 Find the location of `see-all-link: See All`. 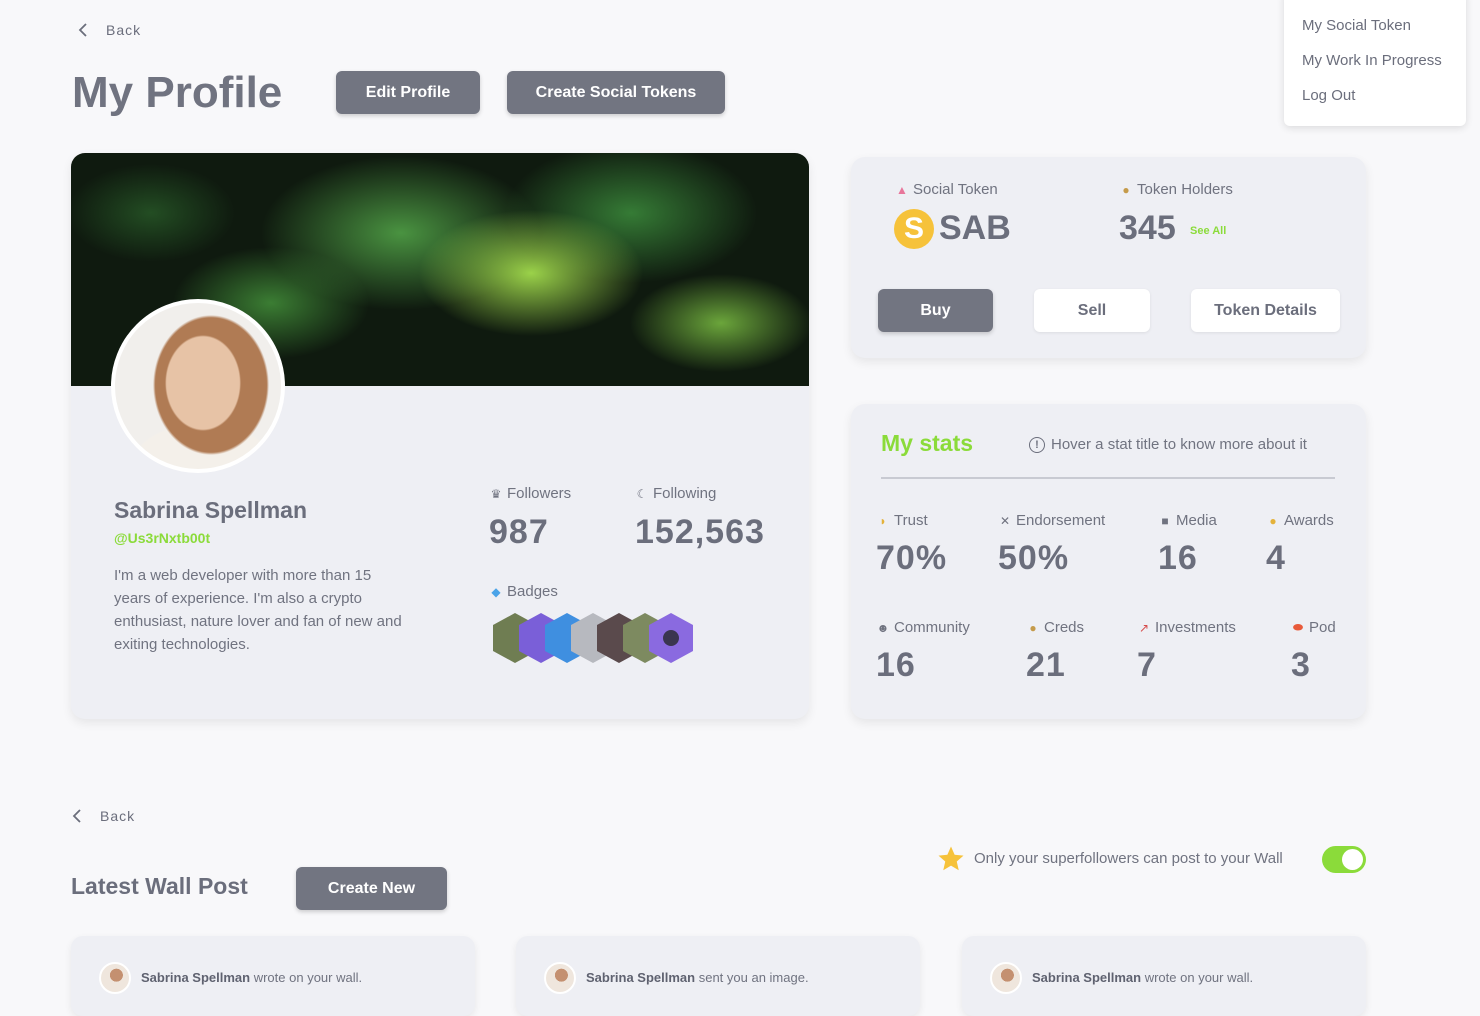

see-all-link: See All is located at coordinates (1208, 231).